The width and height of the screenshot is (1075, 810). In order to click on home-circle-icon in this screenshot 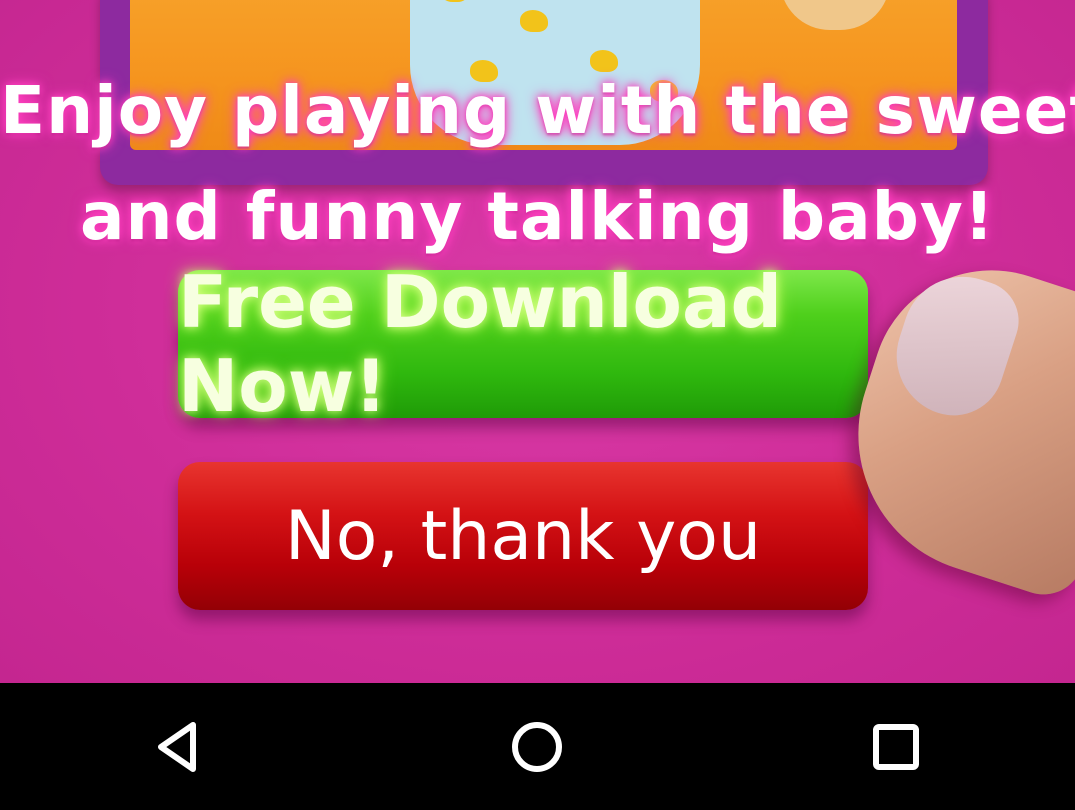, I will do `click(537, 746)`.